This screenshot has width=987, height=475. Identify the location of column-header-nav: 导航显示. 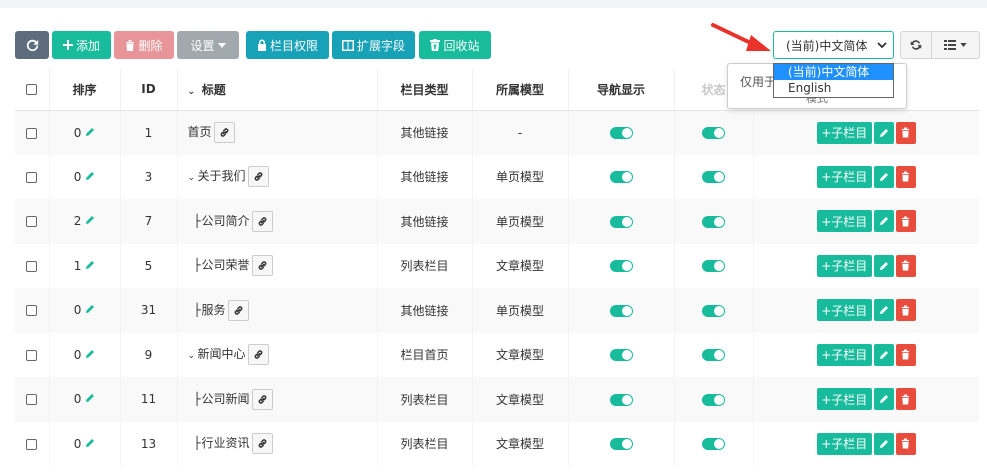
(621, 90).